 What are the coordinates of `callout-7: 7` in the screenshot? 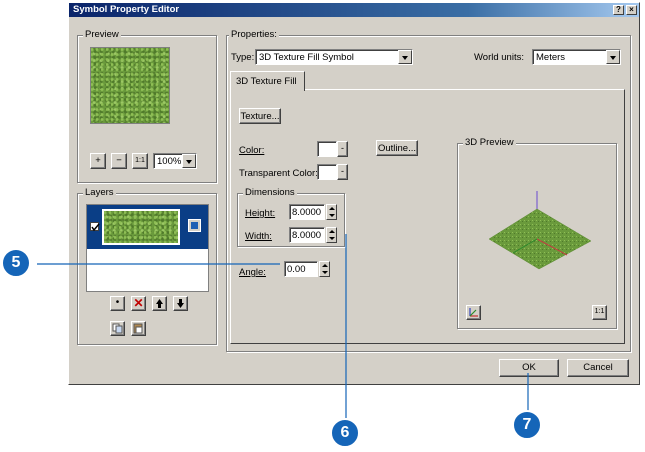 It's located at (527, 425).